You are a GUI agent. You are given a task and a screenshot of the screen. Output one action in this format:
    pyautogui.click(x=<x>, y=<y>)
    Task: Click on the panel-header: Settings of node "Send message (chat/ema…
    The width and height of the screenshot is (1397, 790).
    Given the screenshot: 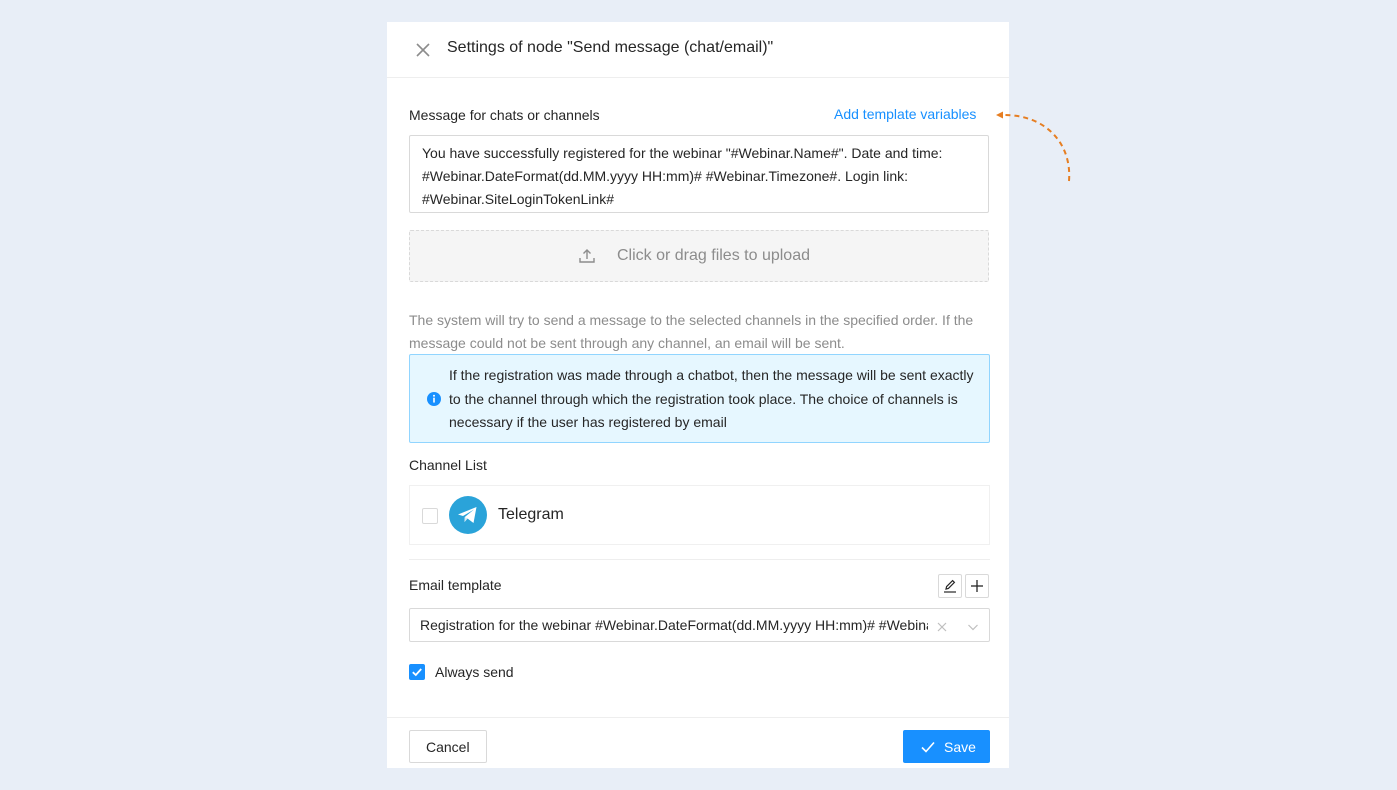 What is the action you would take?
    pyautogui.click(x=698, y=50)
    